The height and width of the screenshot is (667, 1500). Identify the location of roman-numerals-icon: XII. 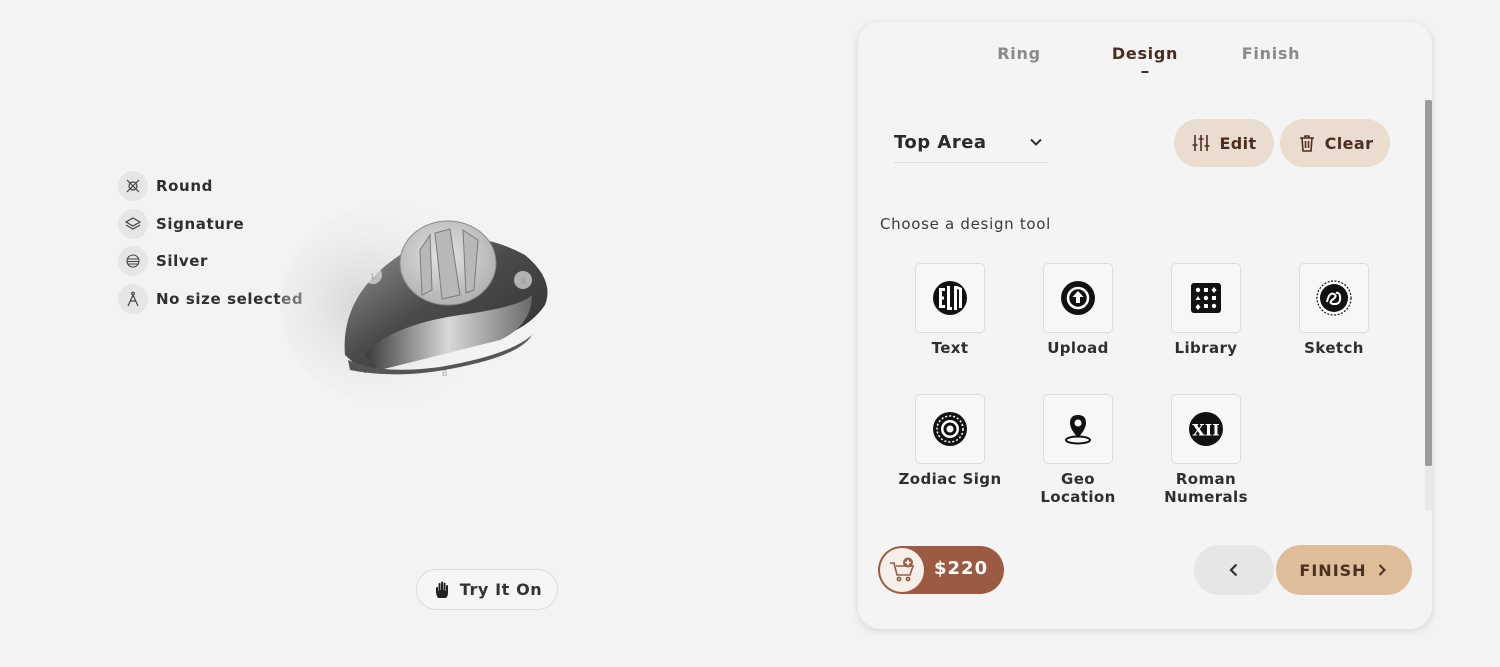
(1206, 429).